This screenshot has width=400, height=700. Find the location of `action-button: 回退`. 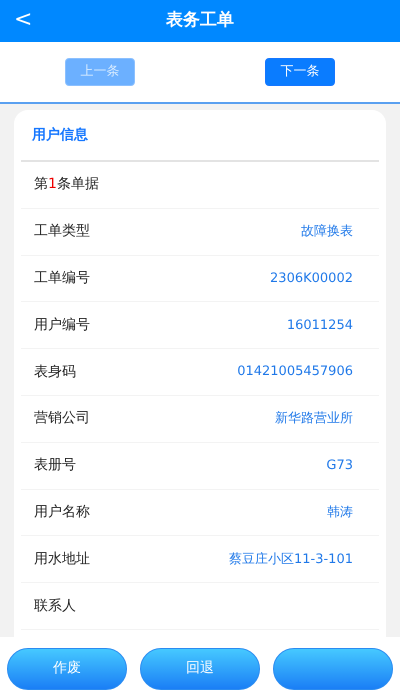

action-button: 回退 is located at coordinates (200, 669).